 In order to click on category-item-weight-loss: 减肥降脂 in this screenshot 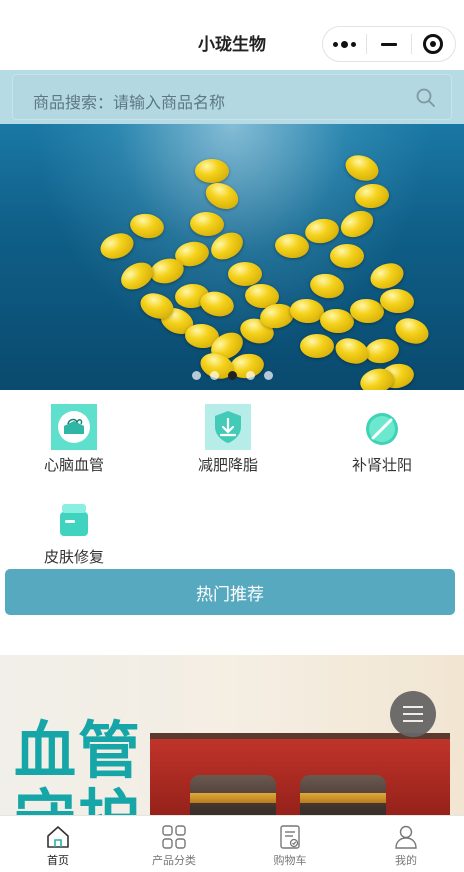, I will do `click(228, 439)`.